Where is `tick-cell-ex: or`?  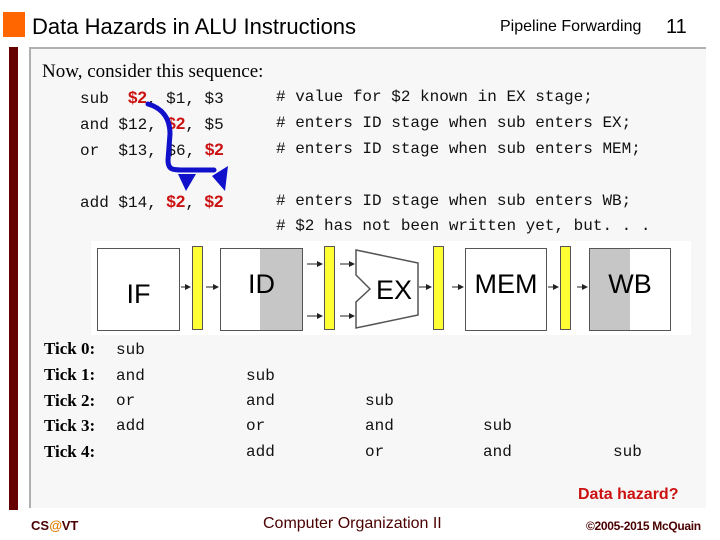
tick-cell-ex: or is located at coordinates (375, 452).